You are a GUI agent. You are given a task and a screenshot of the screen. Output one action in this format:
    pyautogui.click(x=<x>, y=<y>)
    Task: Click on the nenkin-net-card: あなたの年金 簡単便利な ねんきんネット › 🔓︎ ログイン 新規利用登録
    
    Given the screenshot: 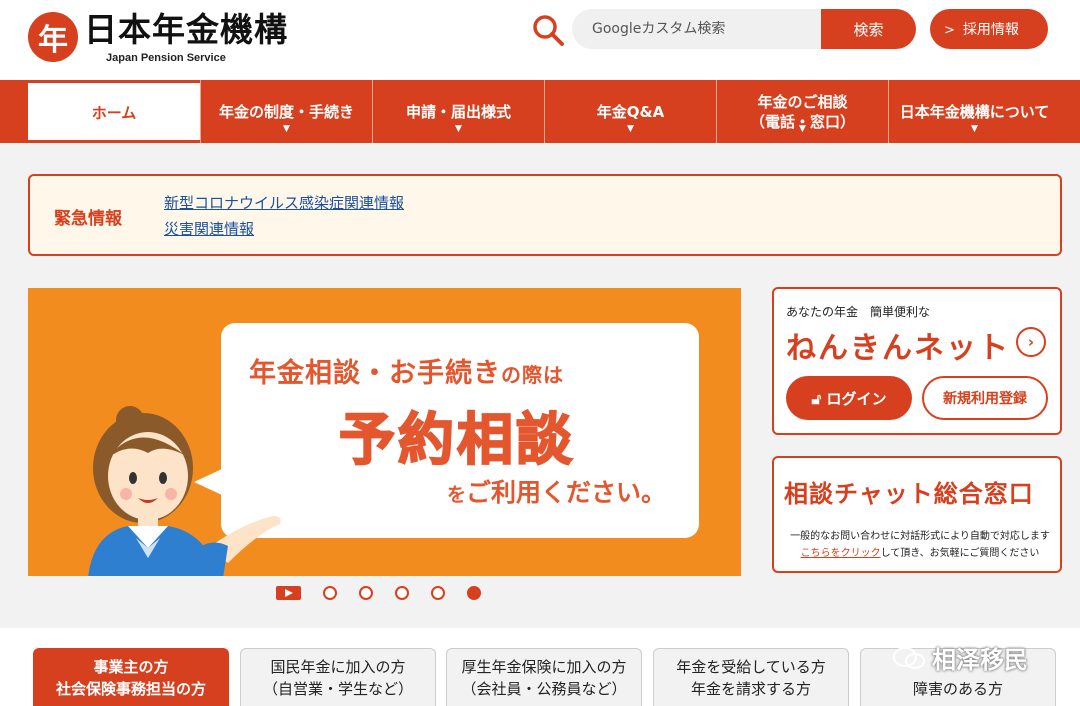 What is the action you would take?
    pyautogui.click(x=917, y=361)
    